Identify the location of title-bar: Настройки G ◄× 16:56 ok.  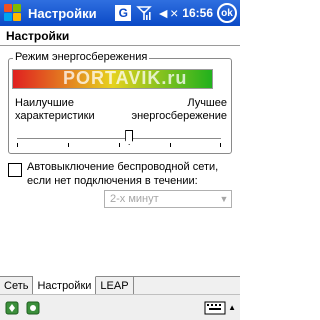
(120, 13).